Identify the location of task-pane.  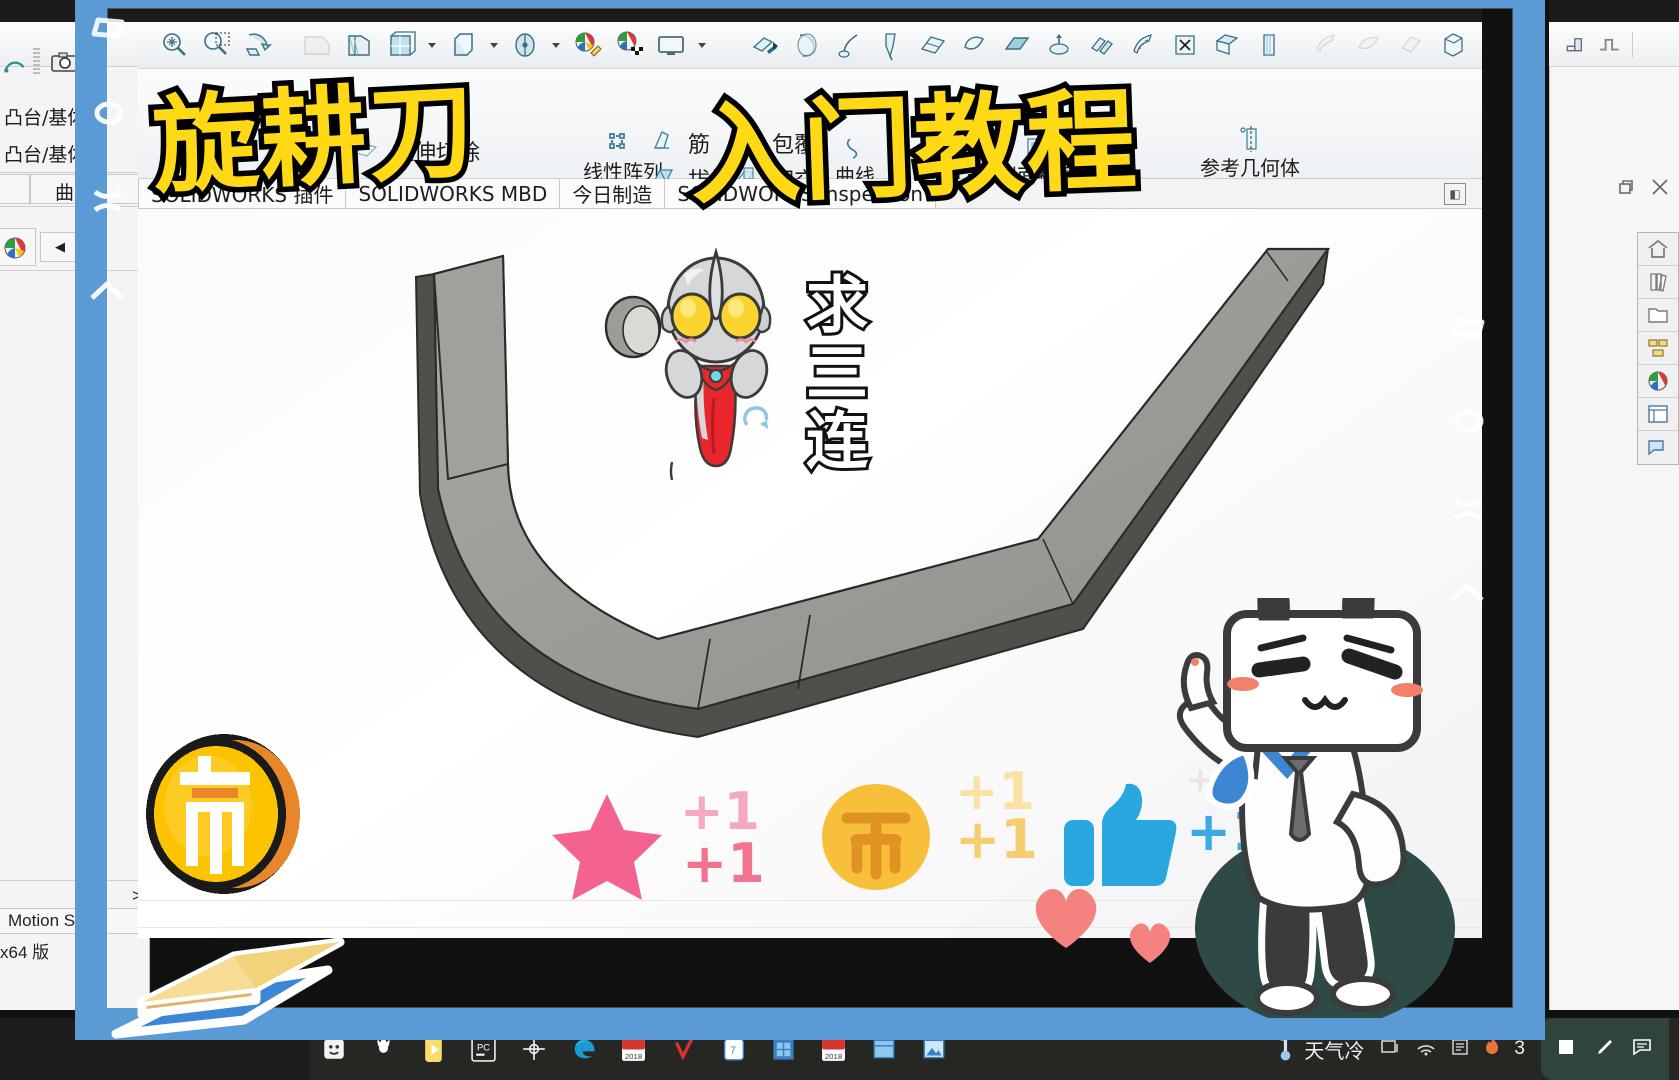
(1658, 348).